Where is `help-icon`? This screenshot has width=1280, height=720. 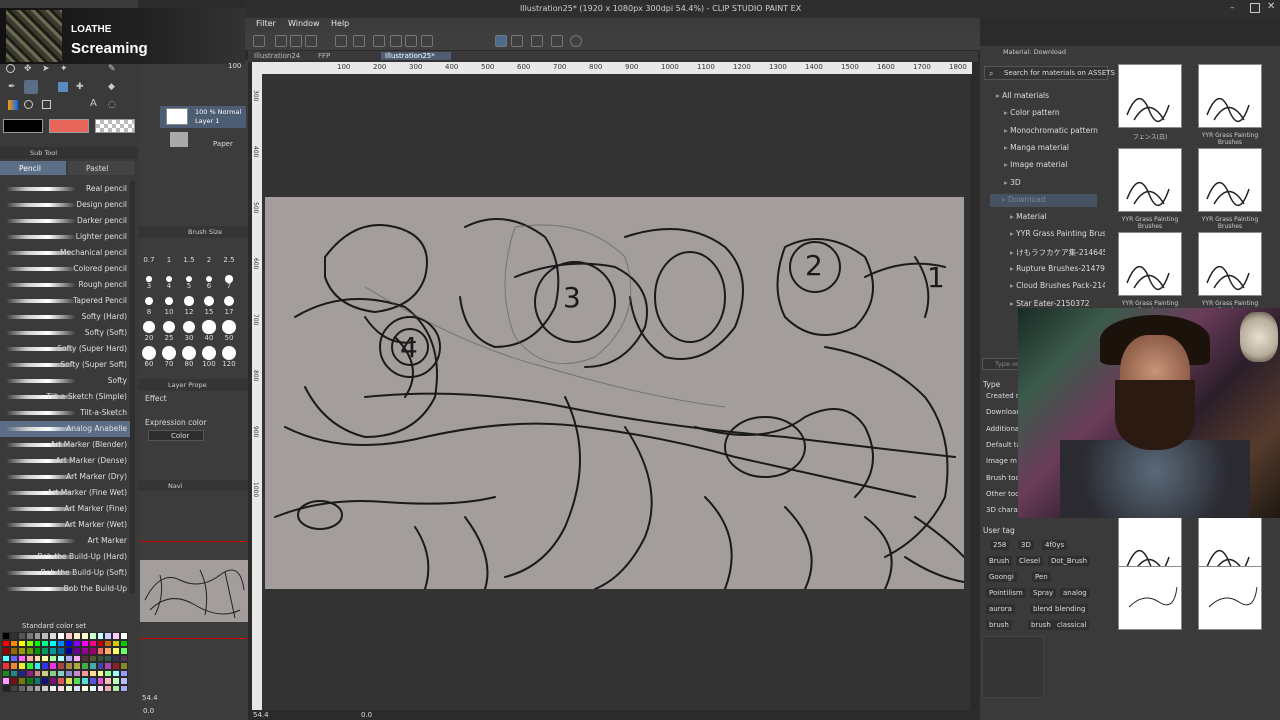 help-icon is located at coordinates (576, 41).